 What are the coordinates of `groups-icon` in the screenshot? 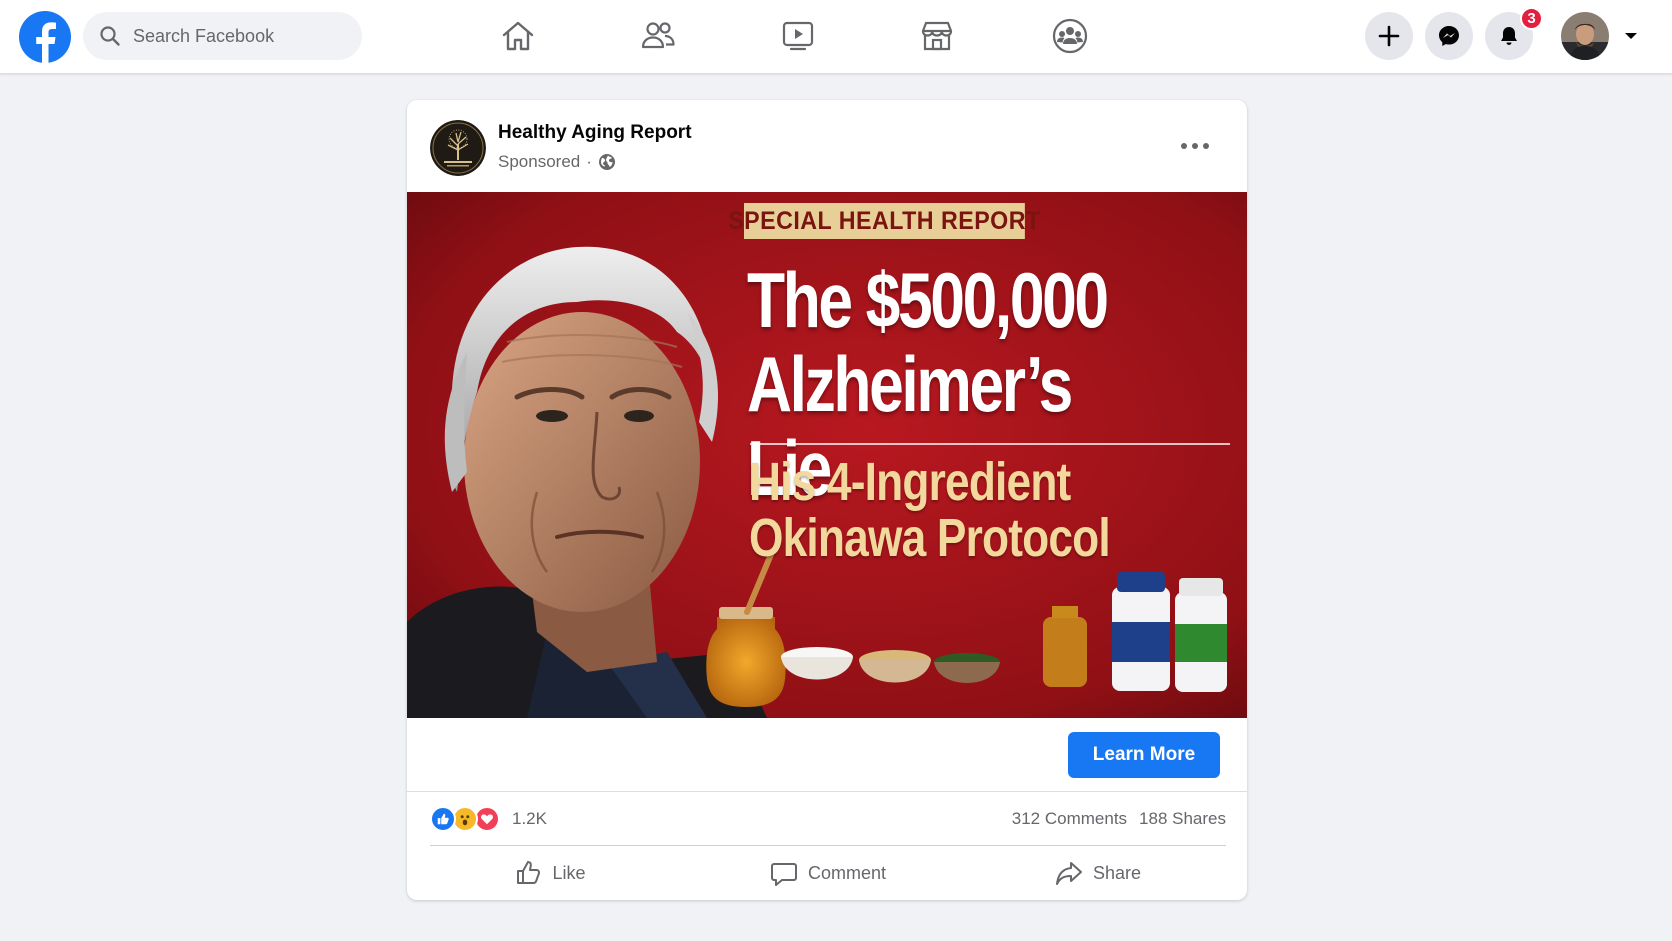 It's located at (1070, 36).